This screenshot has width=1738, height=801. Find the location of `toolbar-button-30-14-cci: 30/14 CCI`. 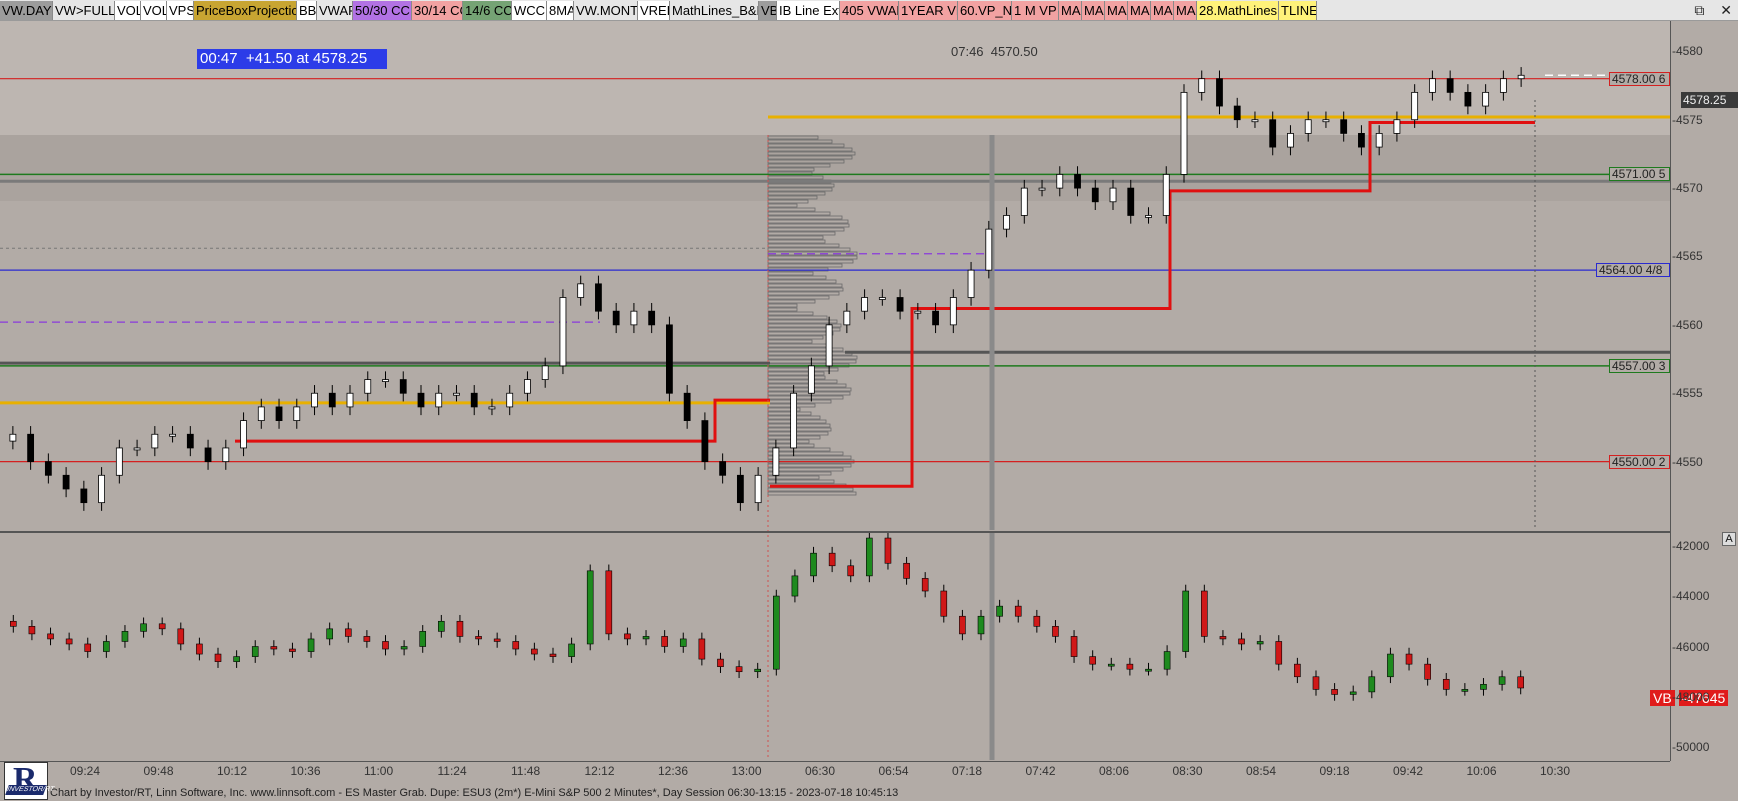

toolbar-button-30-14-cci: 30/14 CCI is located at coordinates (437, 10).